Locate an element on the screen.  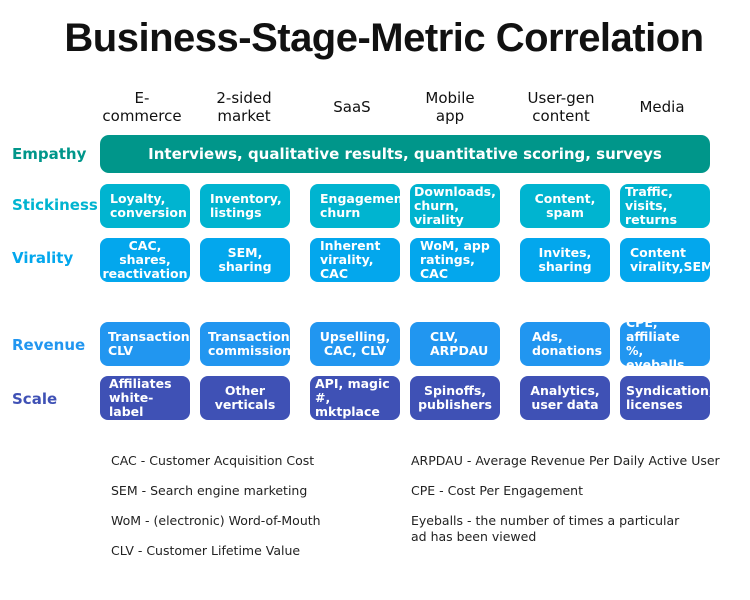
row-label-virality: Virality is located at coordinates (43, 258).